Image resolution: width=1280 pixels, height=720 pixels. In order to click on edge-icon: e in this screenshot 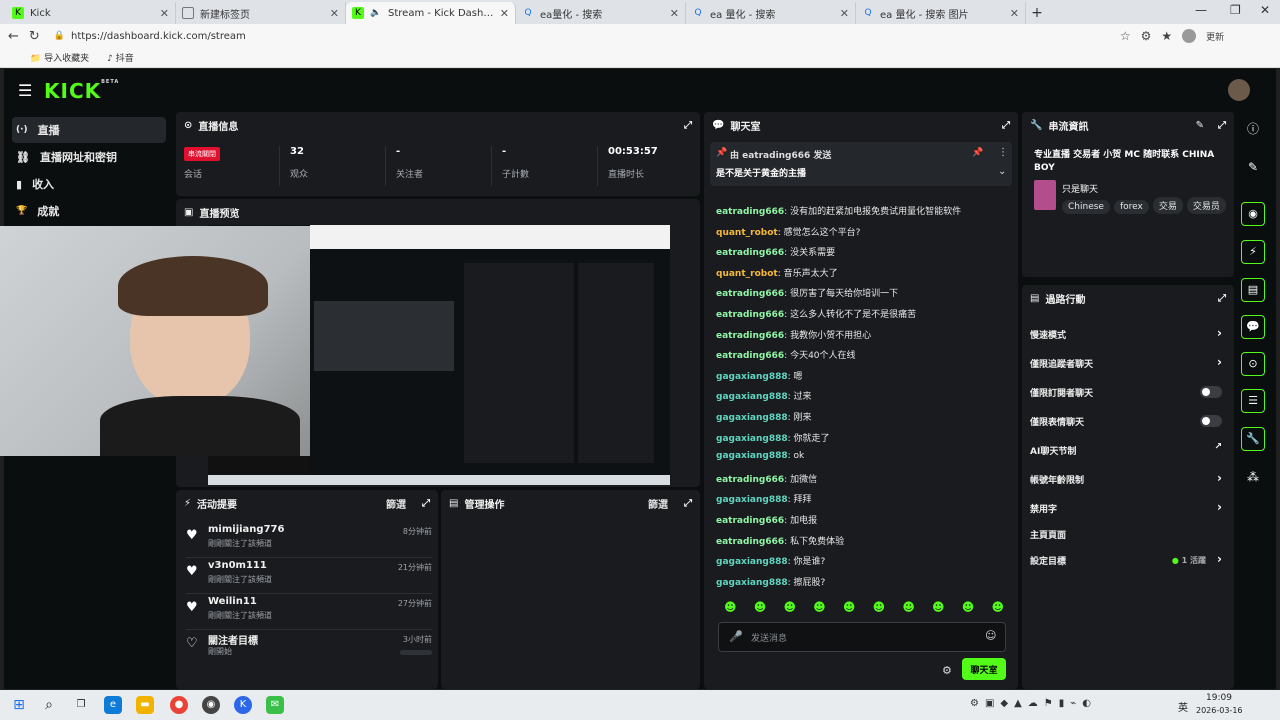, I will do `click(113, 705)`.